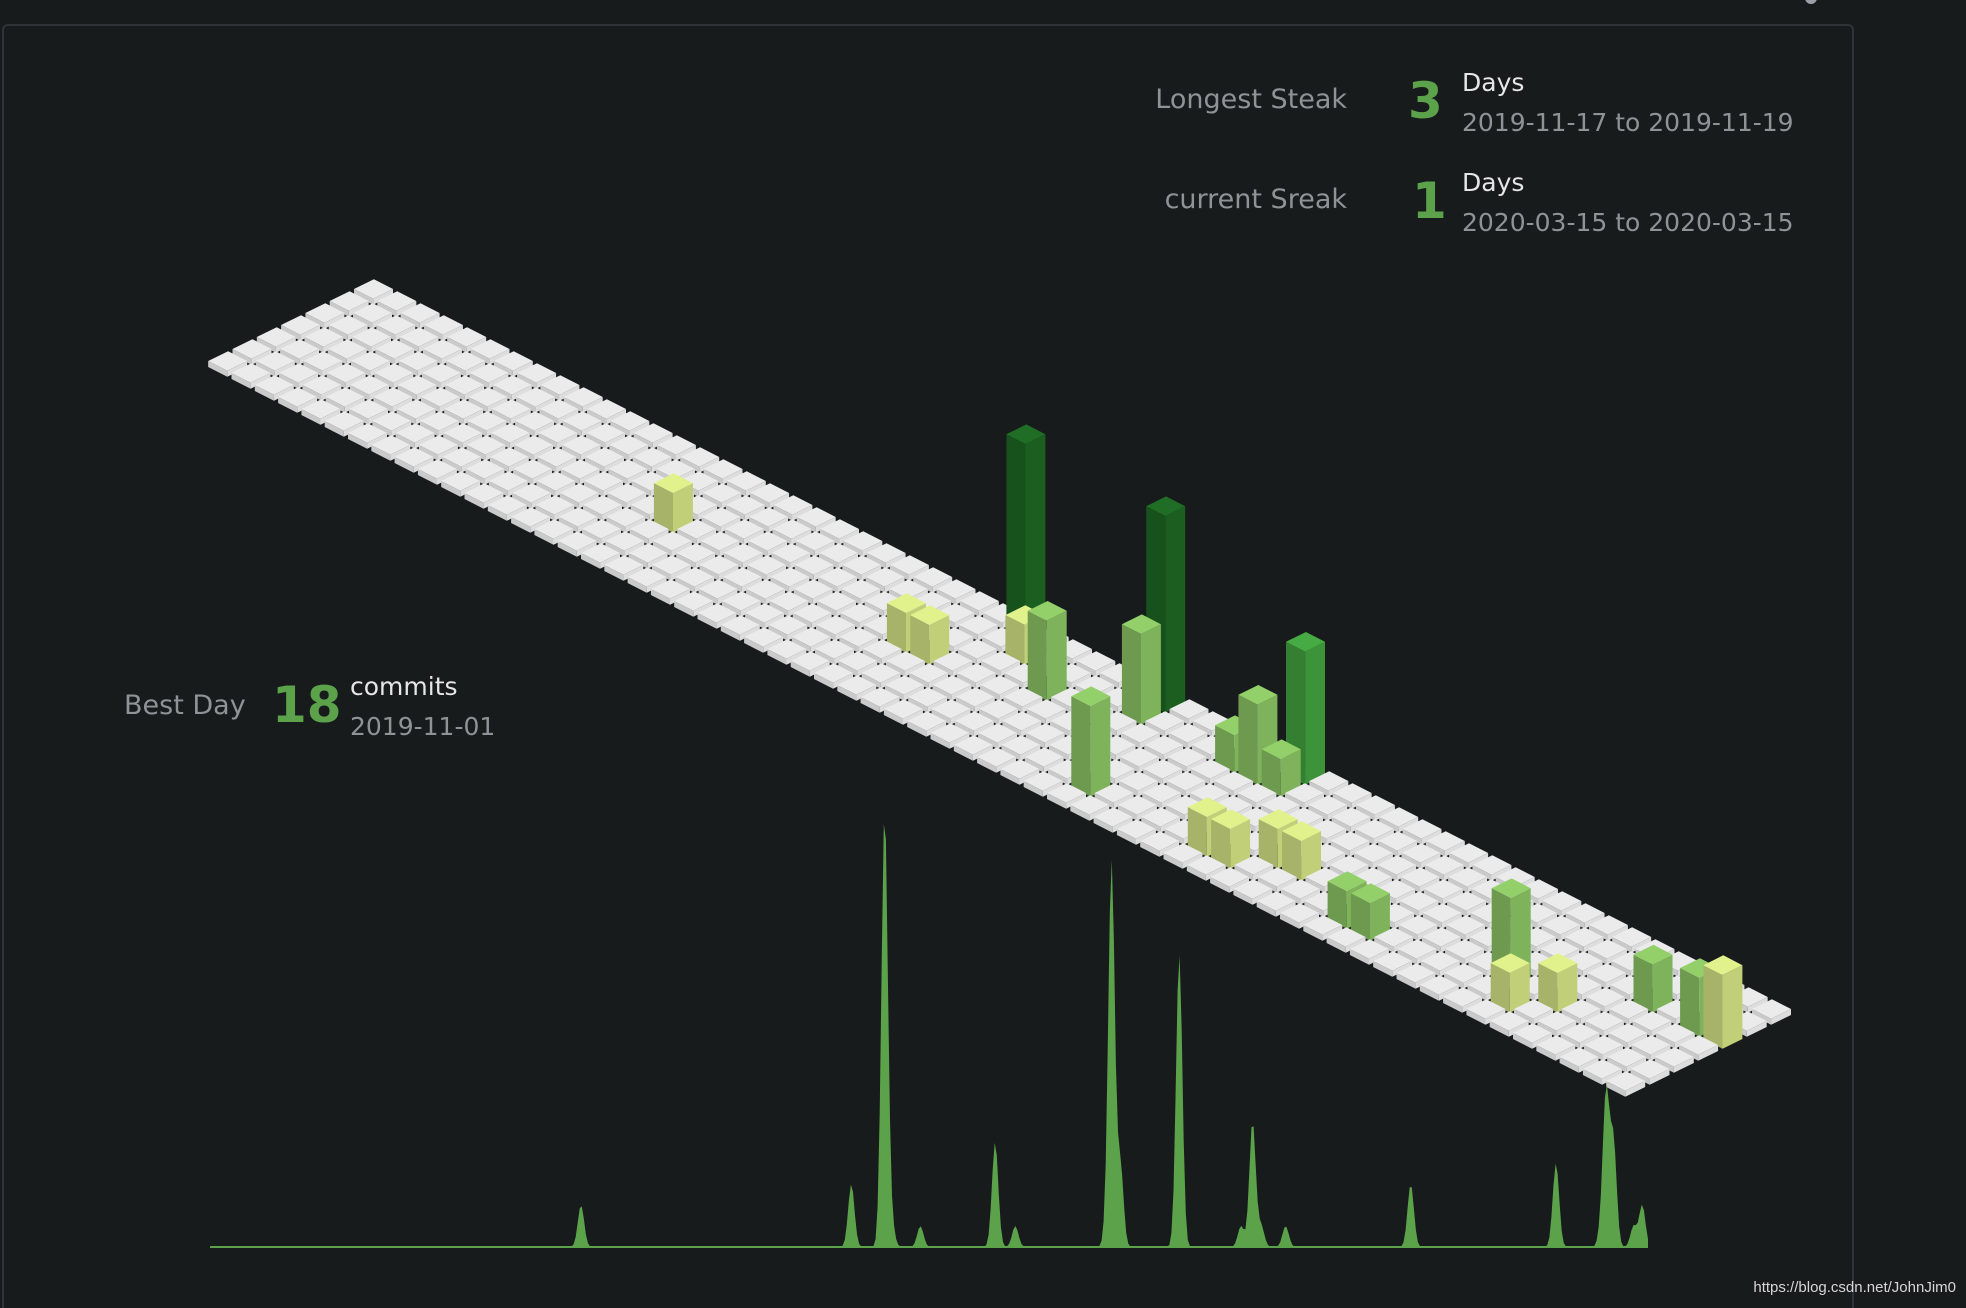  Describe the element at coordinates (307, 705) in the screenshot. I see `best-day-value: 18` at that location.